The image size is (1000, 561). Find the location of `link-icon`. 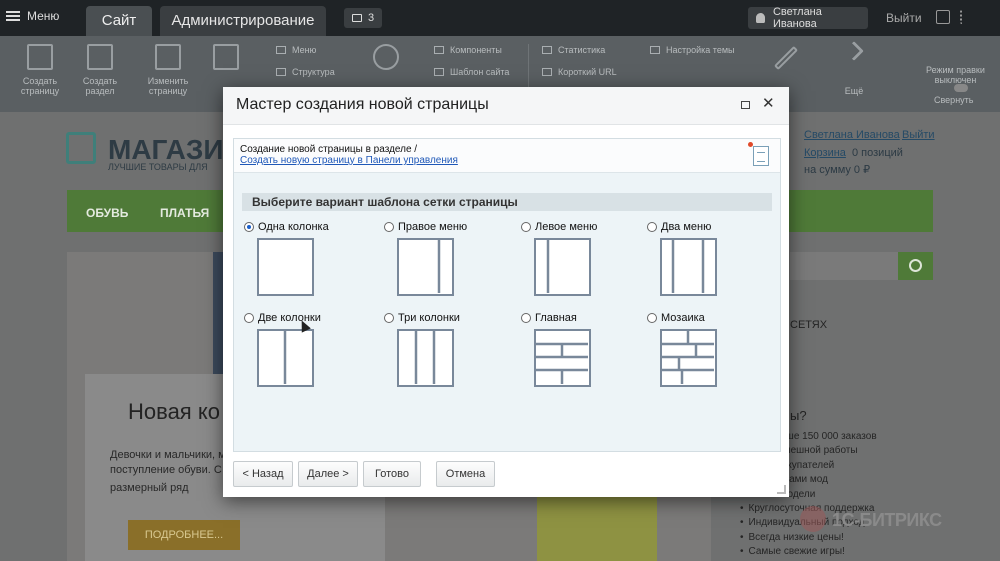

link-icon is located at coordinates (547, 72).